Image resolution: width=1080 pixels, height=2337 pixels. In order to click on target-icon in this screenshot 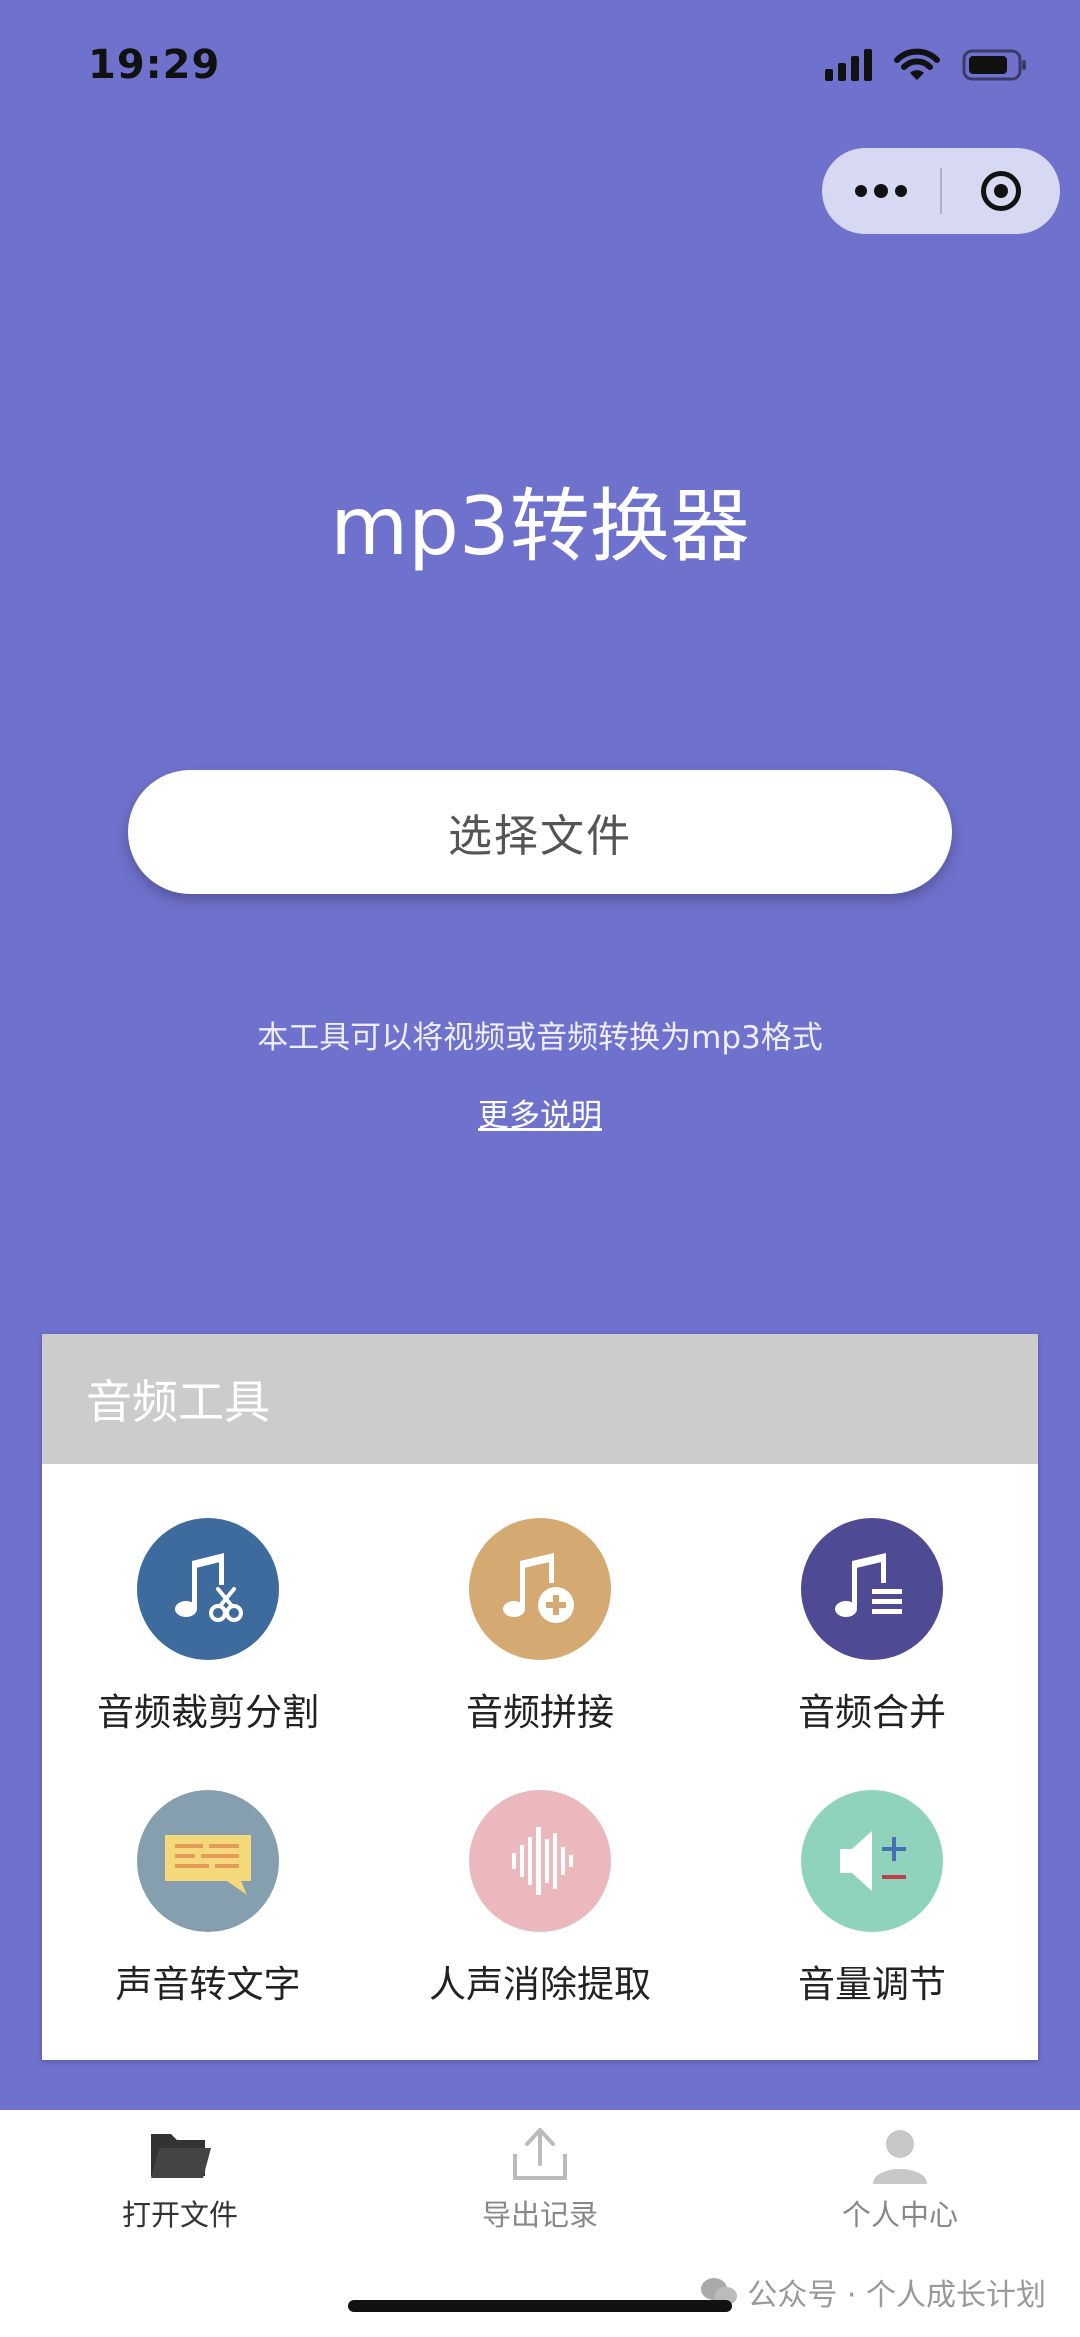, I will do `click(1001, 191)`.